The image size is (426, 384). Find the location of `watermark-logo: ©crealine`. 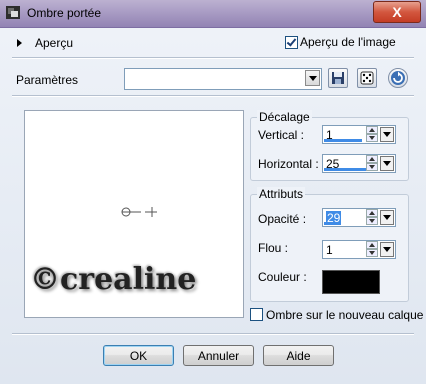

watermark-logo: ©crealine is located at coordinates (113, 279).